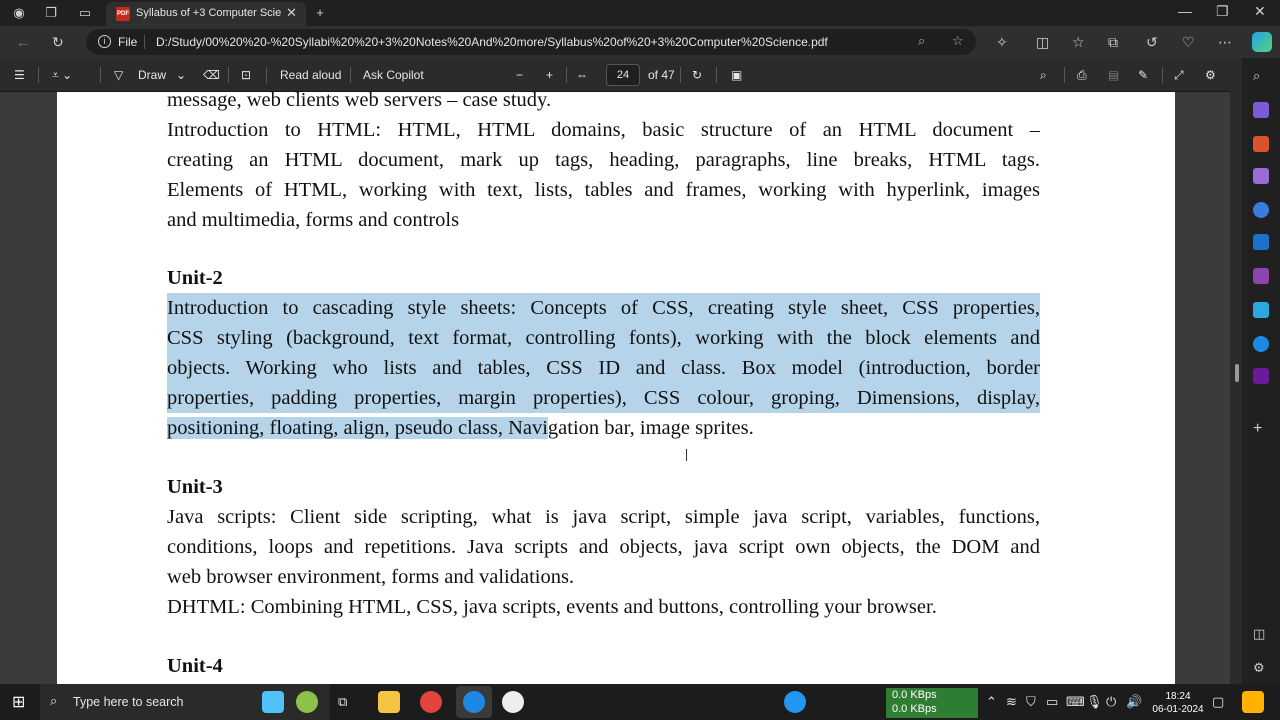 The image size is (1280, 720). I want to click on new-tab-icon: +, so click(320, 13).